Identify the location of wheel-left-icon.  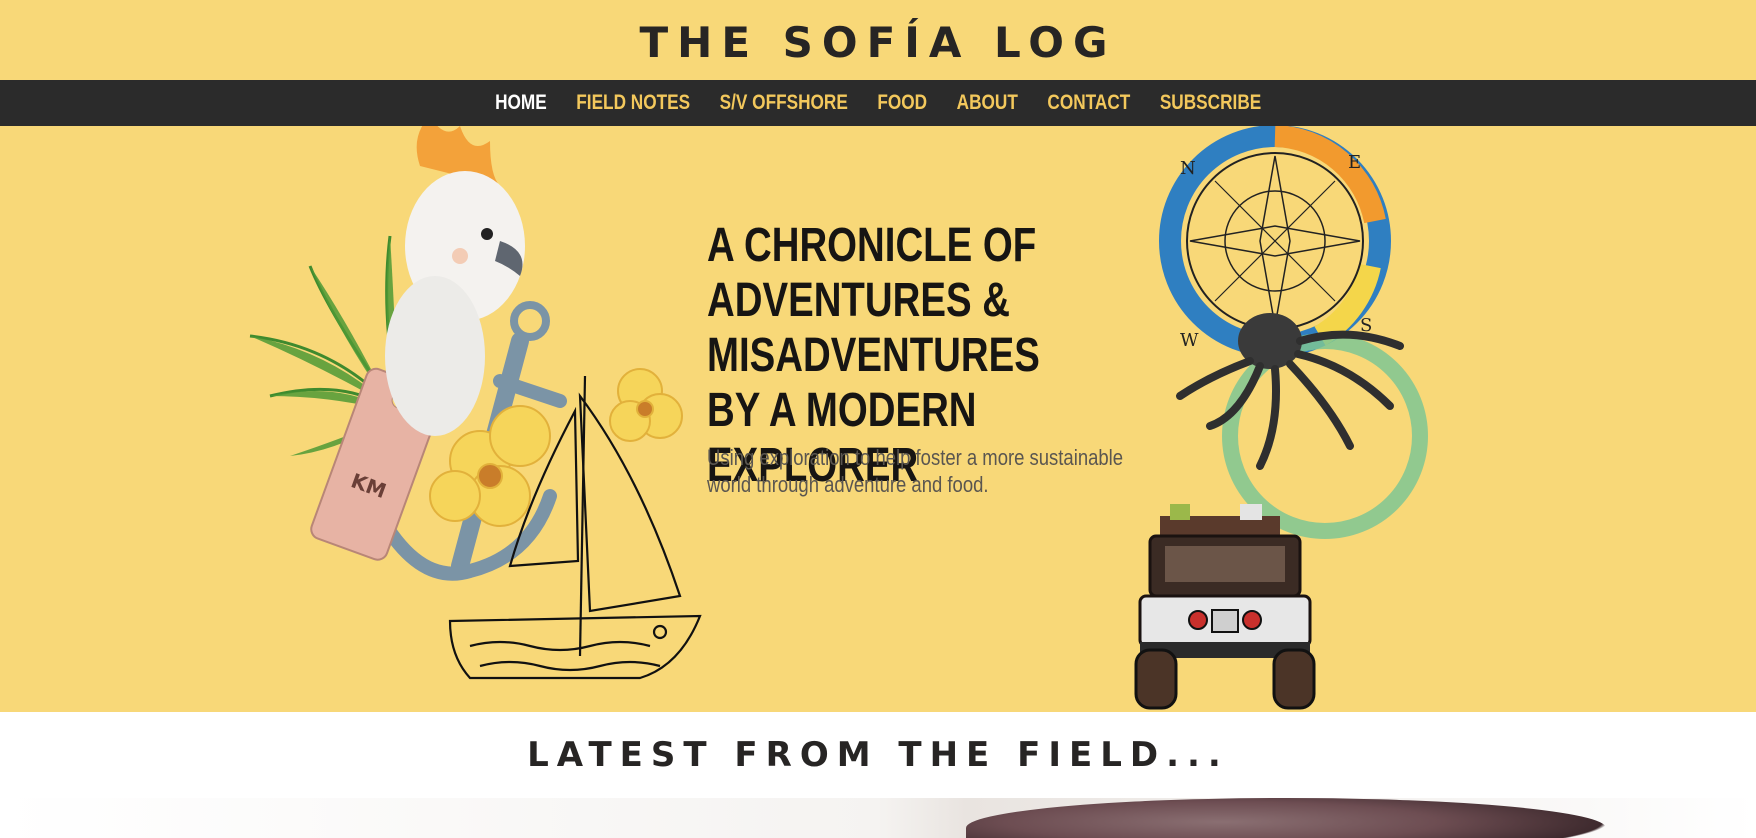
(1156, 679).